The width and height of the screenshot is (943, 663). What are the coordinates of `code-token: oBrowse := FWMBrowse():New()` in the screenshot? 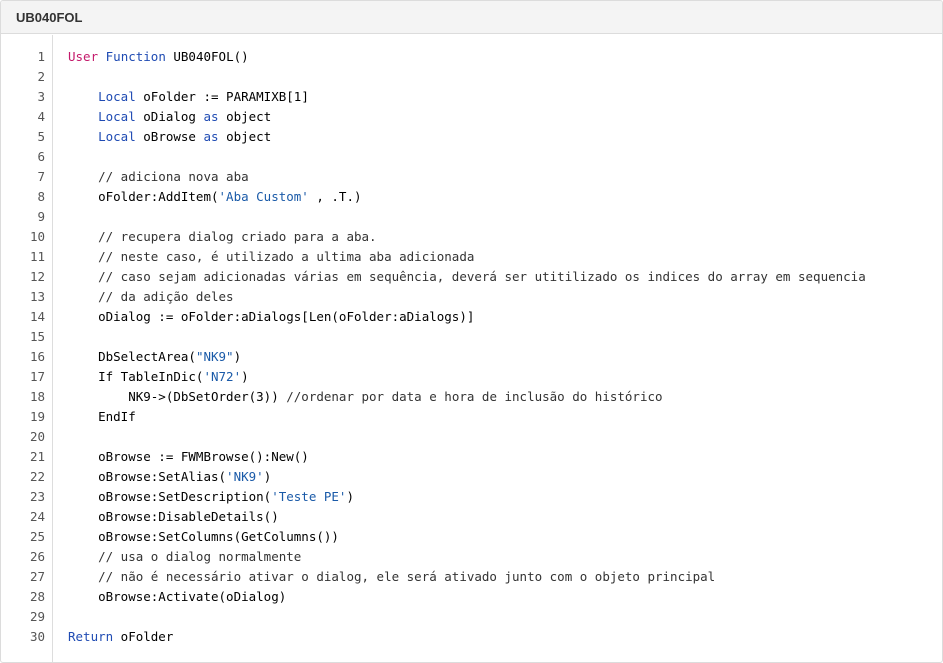 It's located at (188, 456).